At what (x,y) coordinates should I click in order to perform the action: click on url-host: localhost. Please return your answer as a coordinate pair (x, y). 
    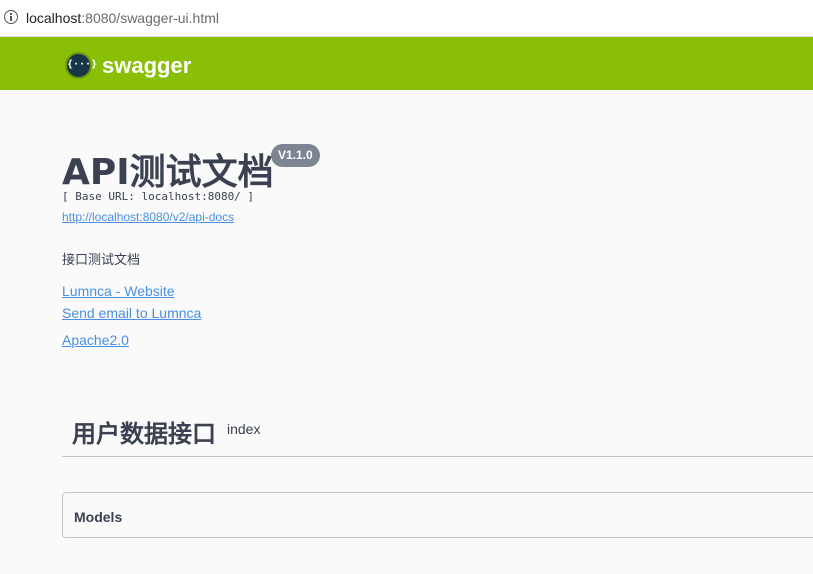
    Looking at the image, I should click on (54, 18).